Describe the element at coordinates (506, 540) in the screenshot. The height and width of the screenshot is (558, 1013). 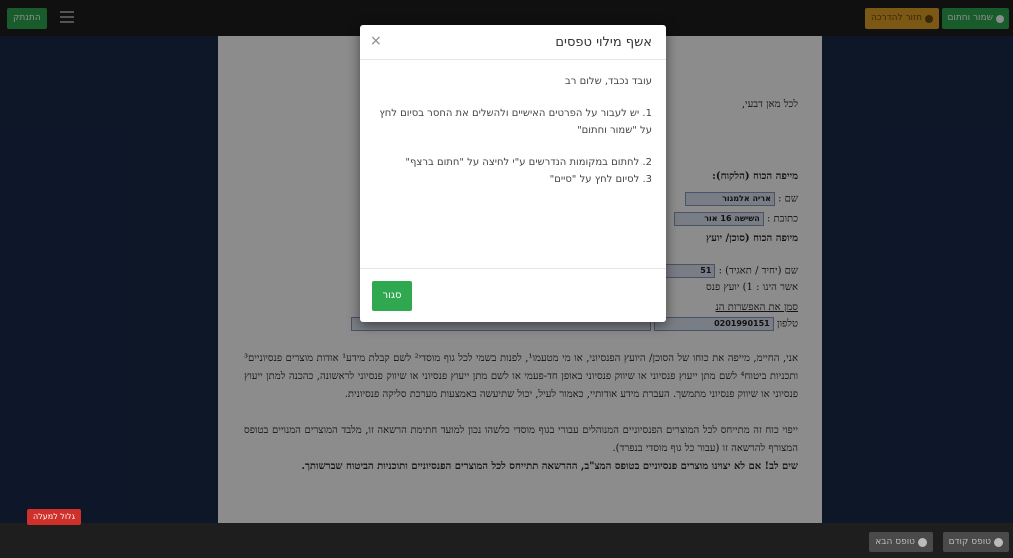
I see `bottom-toolbar` at that location.